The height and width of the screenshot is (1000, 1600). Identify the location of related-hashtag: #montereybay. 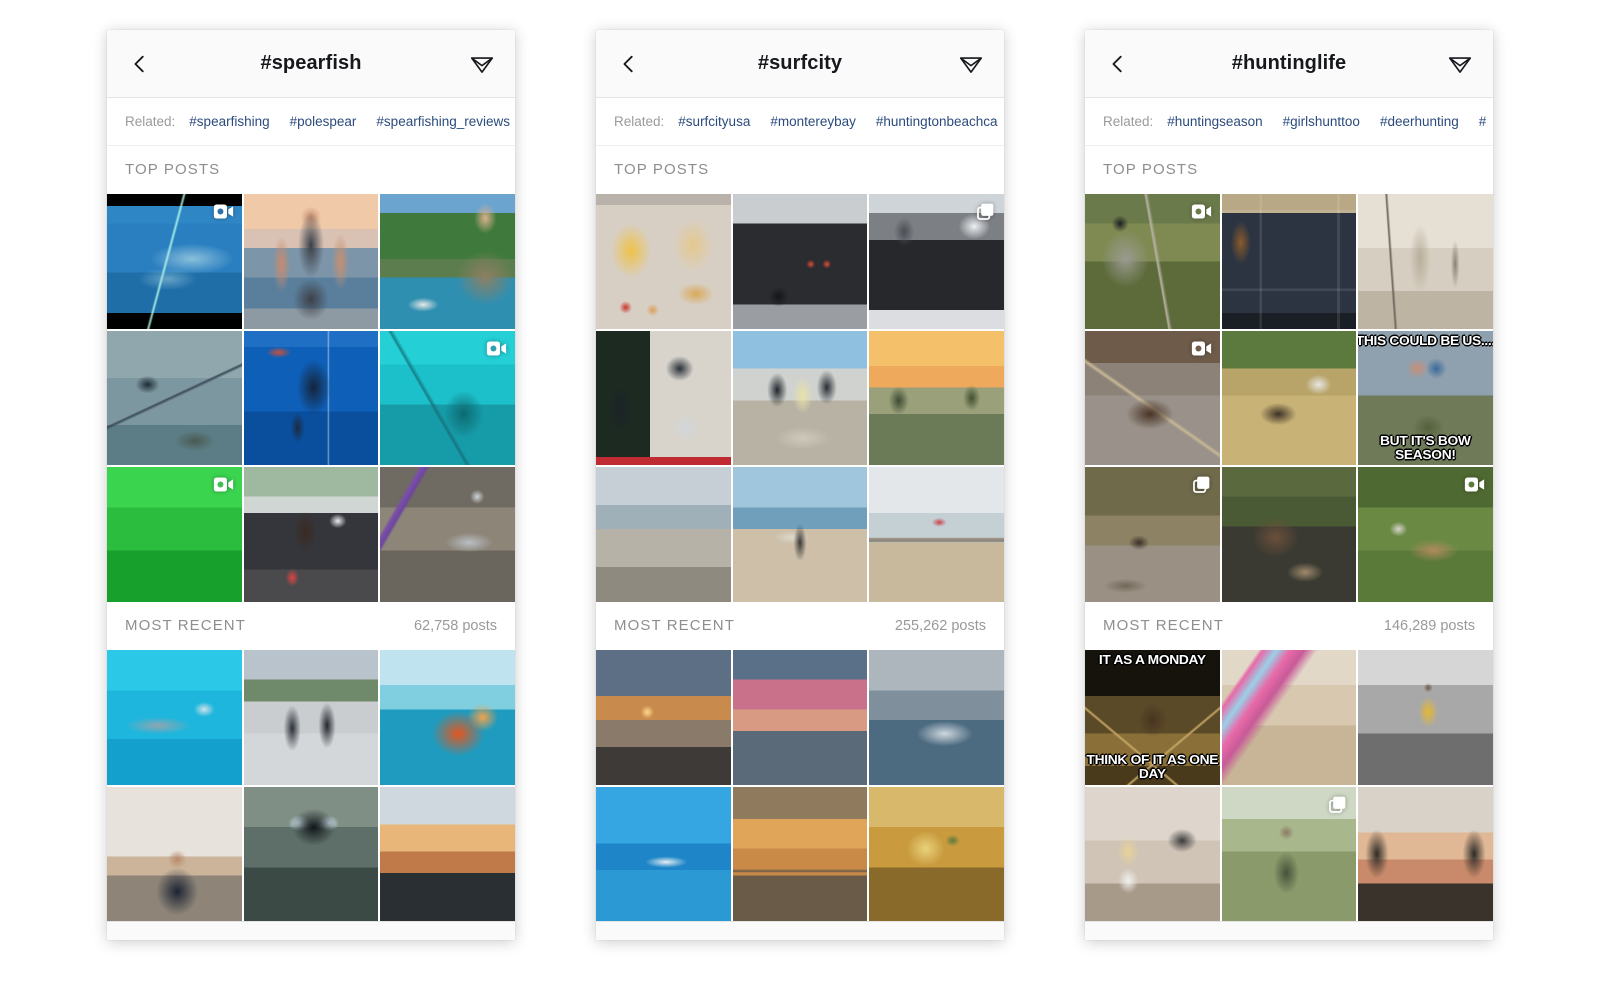
(813, 121).